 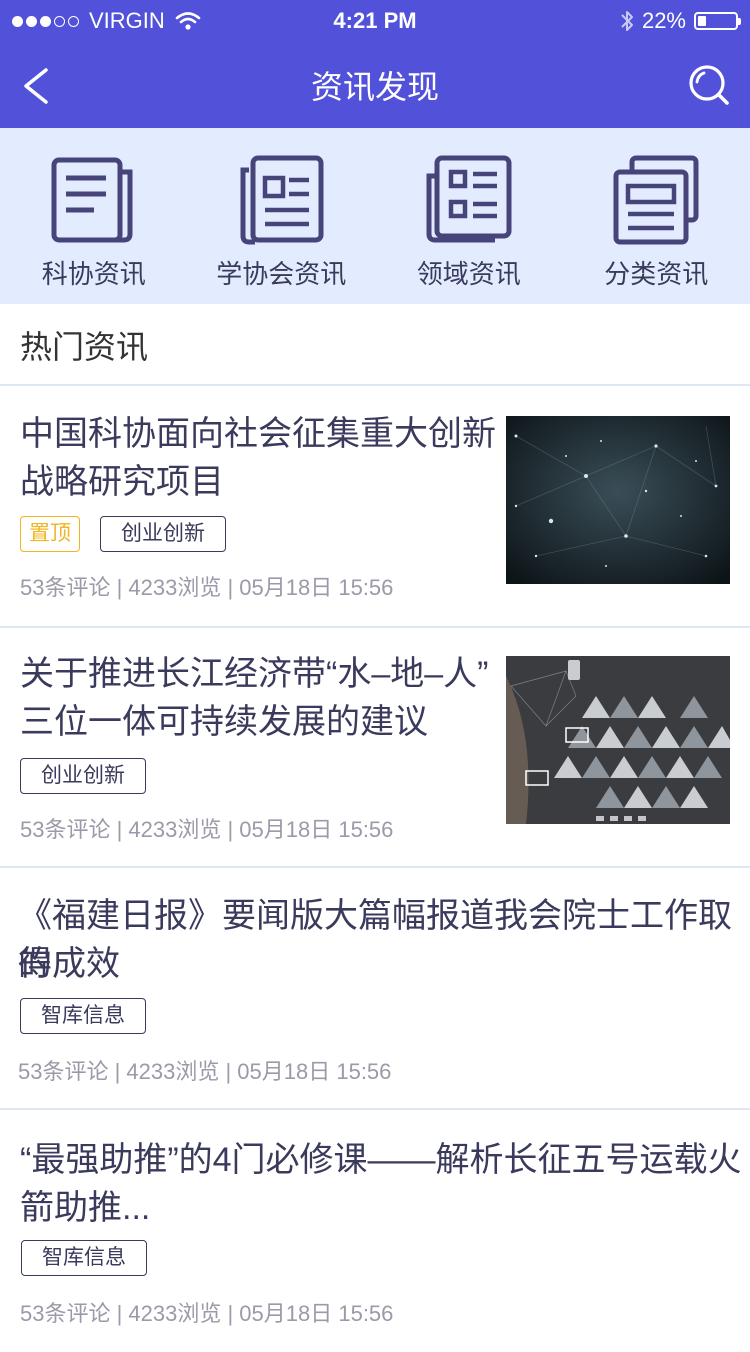 What do you see at coordinates (254, 674) in the screenshot?
I see `news-title-line: 关于推进长江经济带“水–地–人”` at bounding box center [254, 674].